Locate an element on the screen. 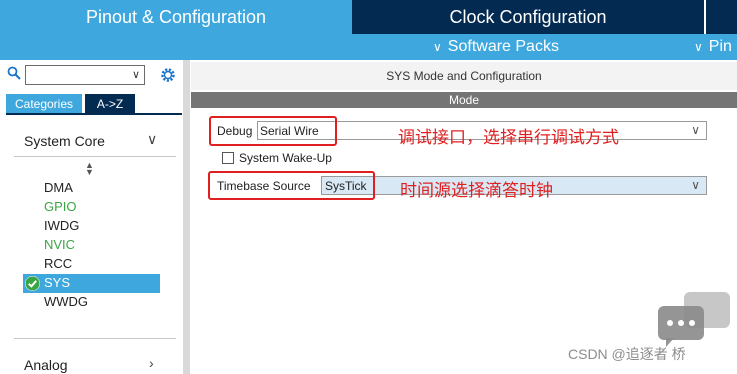  list-item-dma: DMA is located at coordinates (58, 187).